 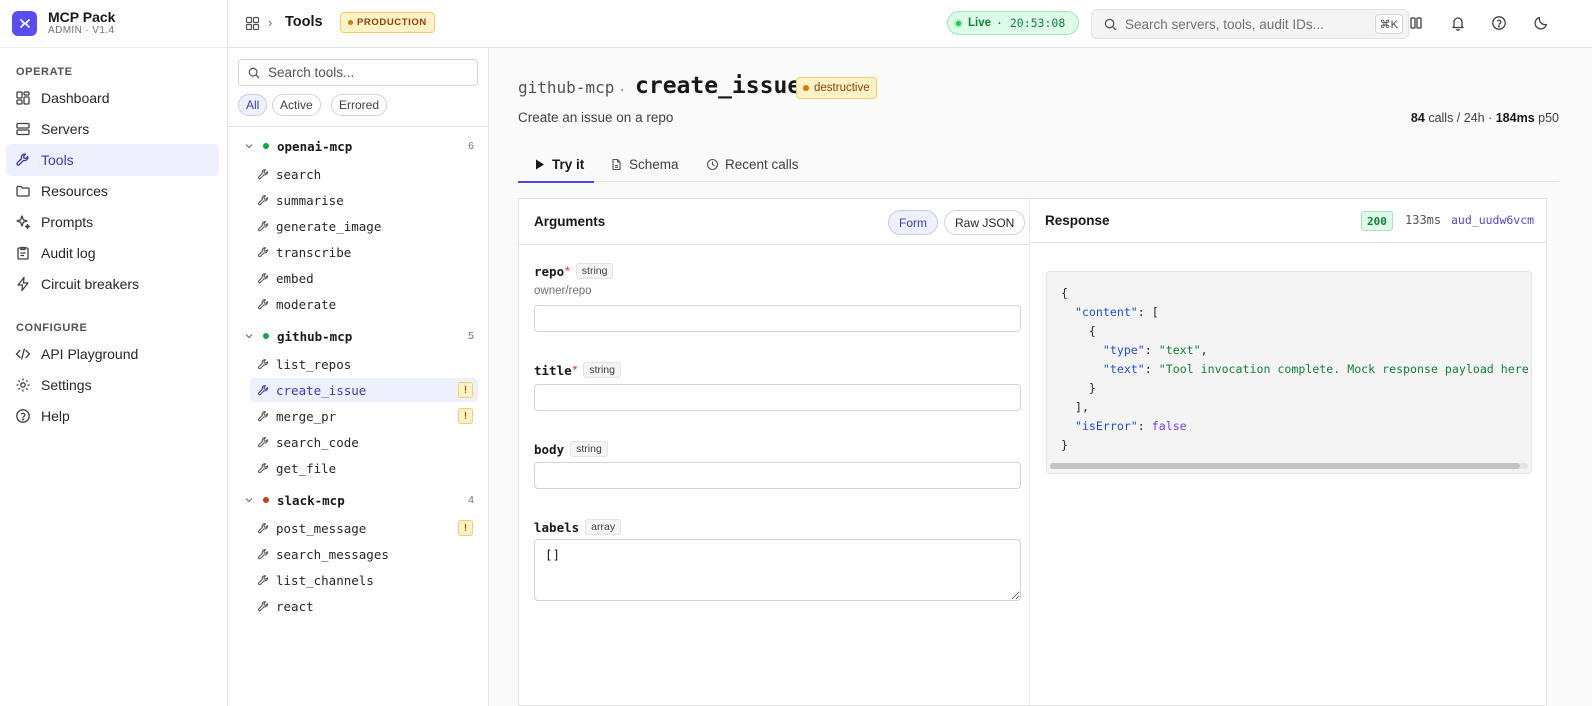 I want to click on destructive-label: destructive, so click(x=842, y=88).